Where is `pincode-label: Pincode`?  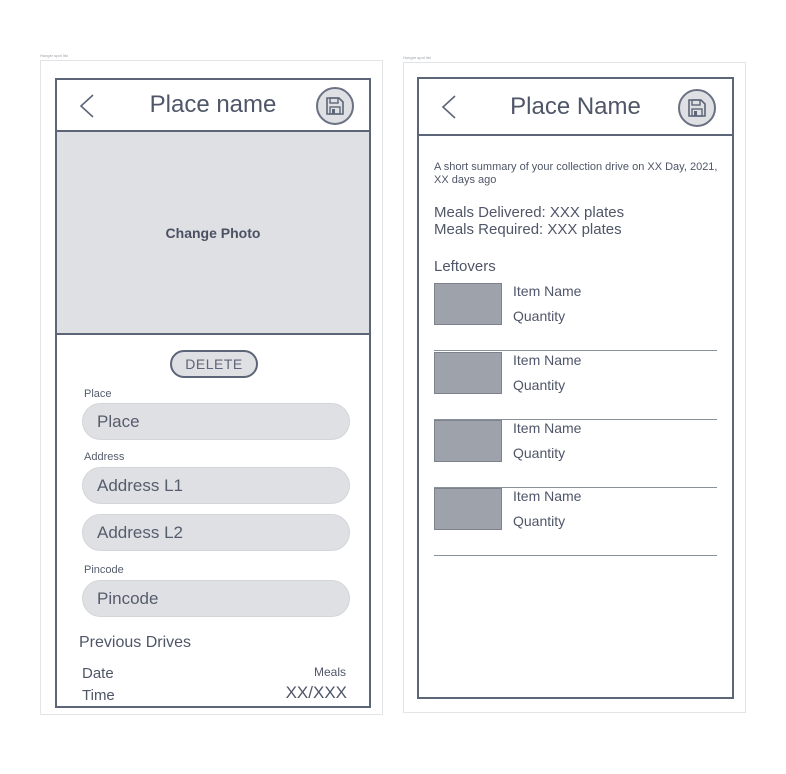
pincode-label: Pincode is located at coordinates (104, 570).